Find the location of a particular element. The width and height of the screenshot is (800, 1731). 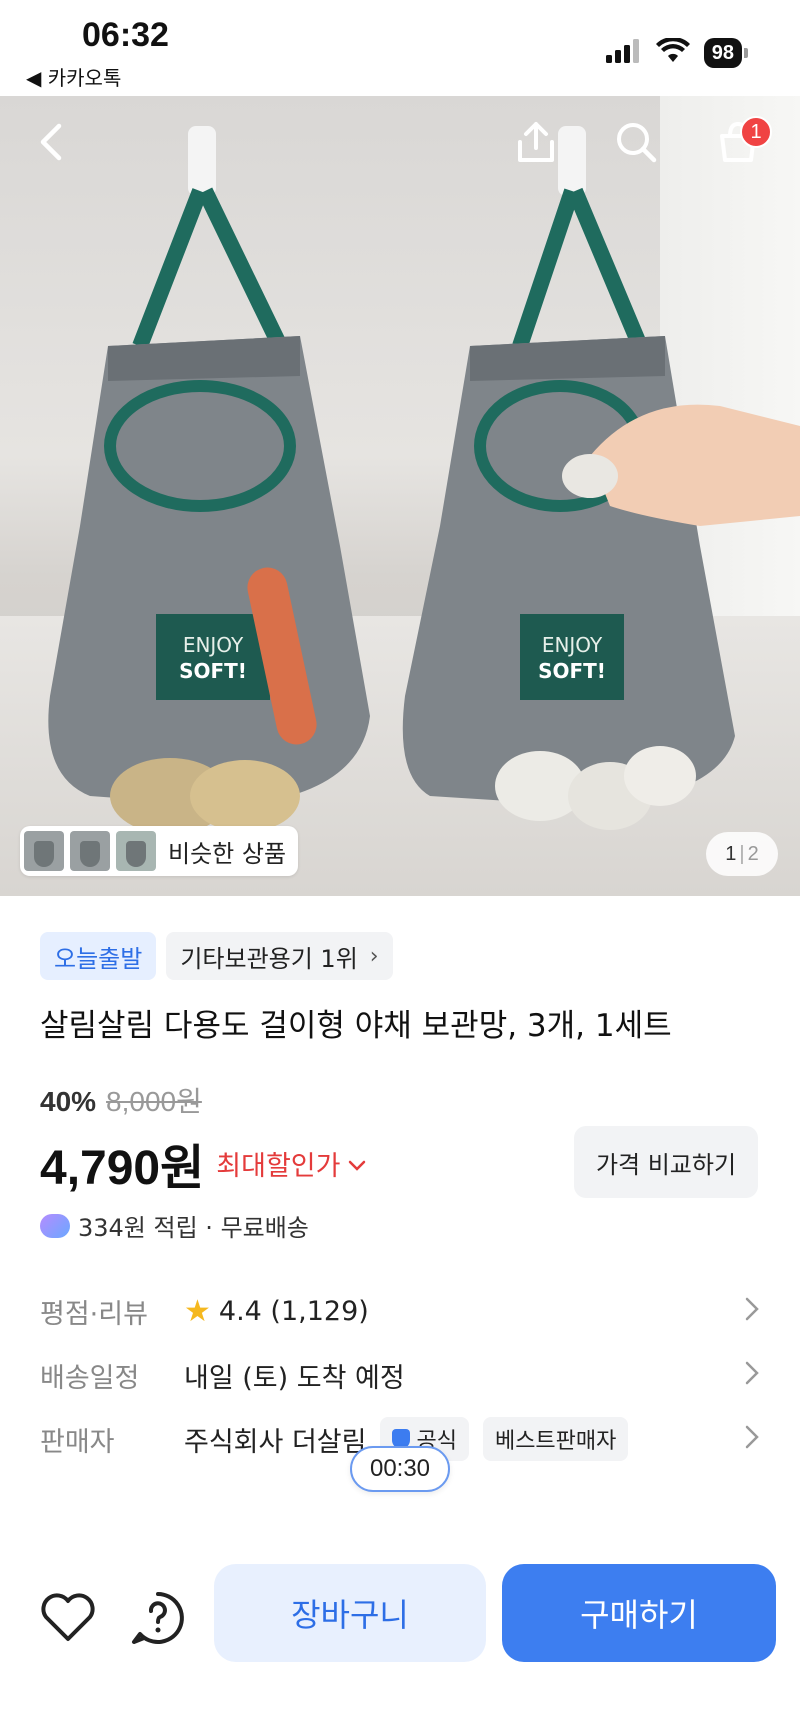

hero-nav-bar: 1 is located at coordinates (400, 144).